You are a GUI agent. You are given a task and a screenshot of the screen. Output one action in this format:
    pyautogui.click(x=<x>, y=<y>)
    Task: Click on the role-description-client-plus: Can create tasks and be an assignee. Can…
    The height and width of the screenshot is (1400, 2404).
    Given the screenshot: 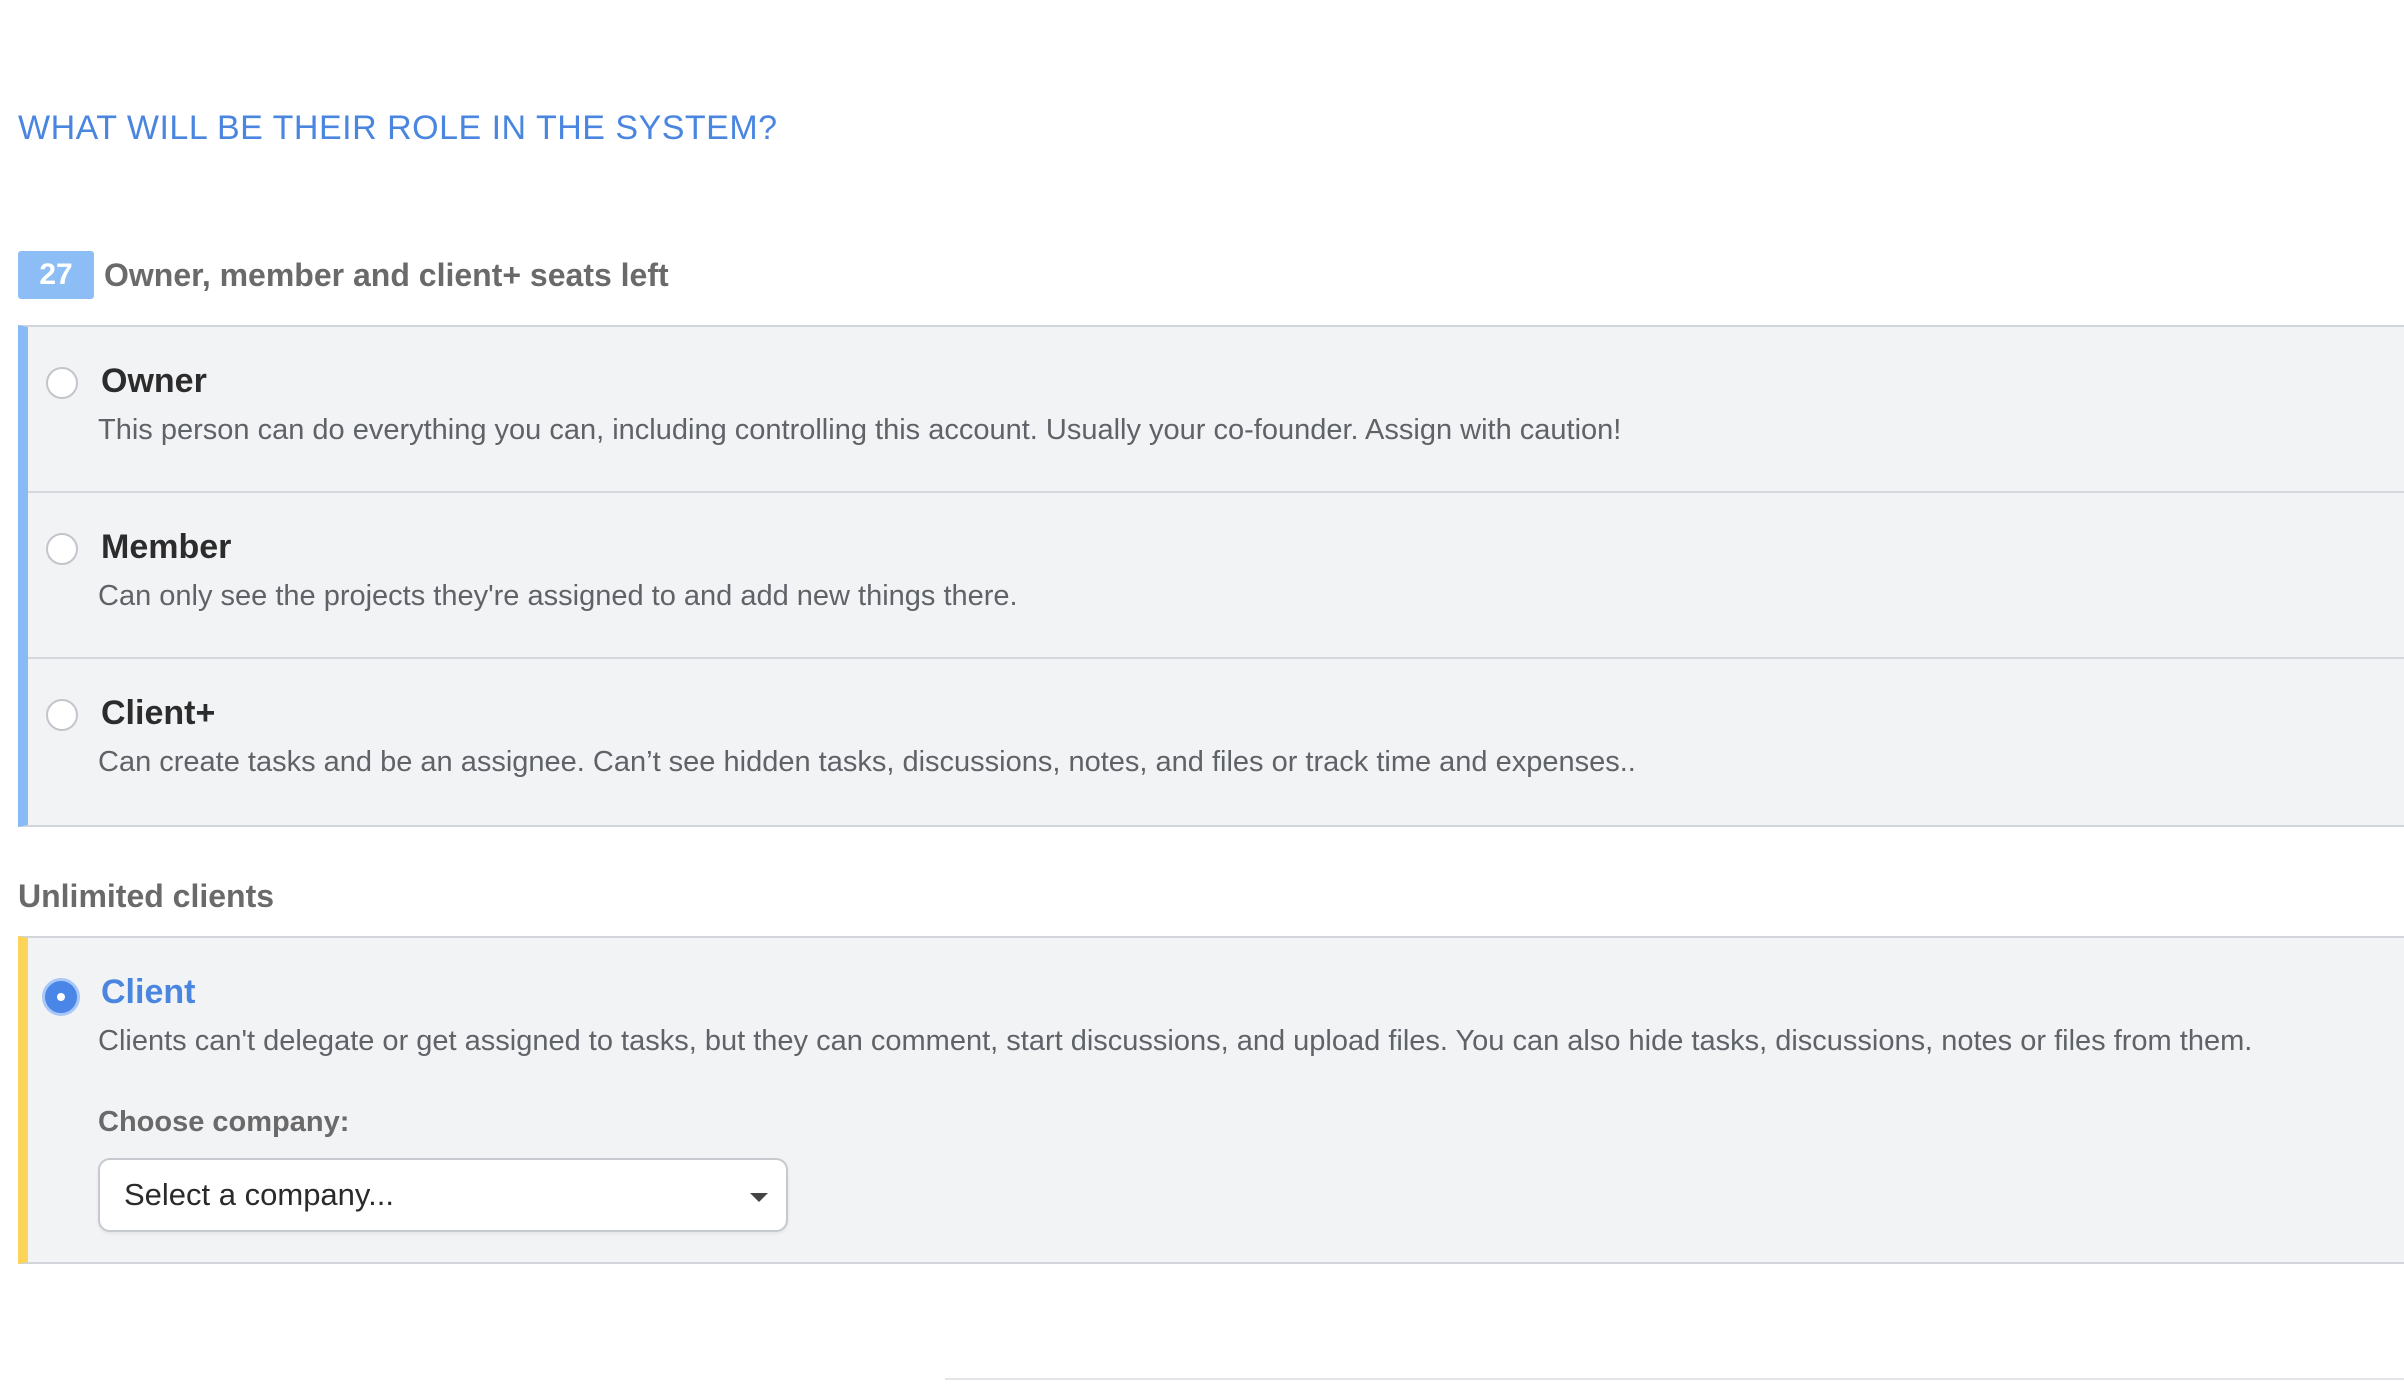 What is the action you would take?
    pyautogui.click(x=867, y=762)
    